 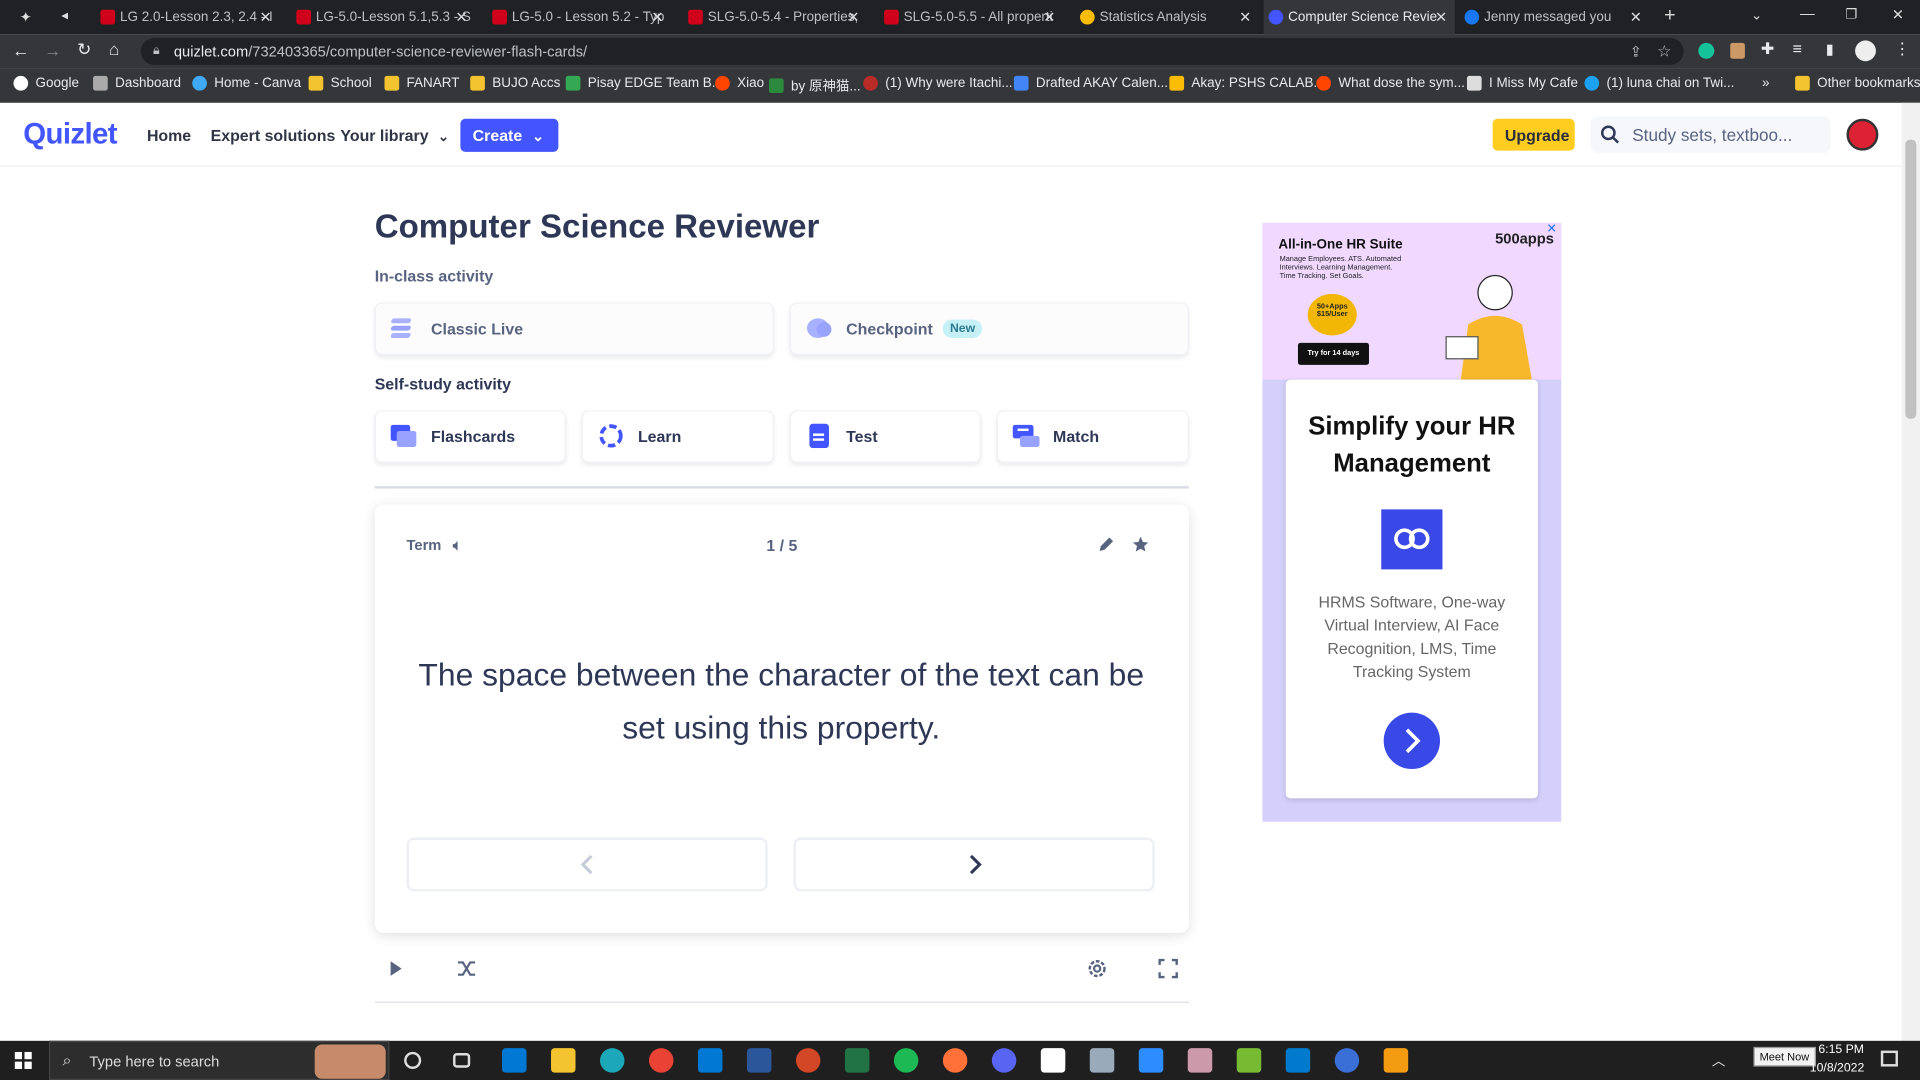 I want to click on tab-5: SLG-5.0-5.5 - All properti ✕, so click(x=971, y=17).